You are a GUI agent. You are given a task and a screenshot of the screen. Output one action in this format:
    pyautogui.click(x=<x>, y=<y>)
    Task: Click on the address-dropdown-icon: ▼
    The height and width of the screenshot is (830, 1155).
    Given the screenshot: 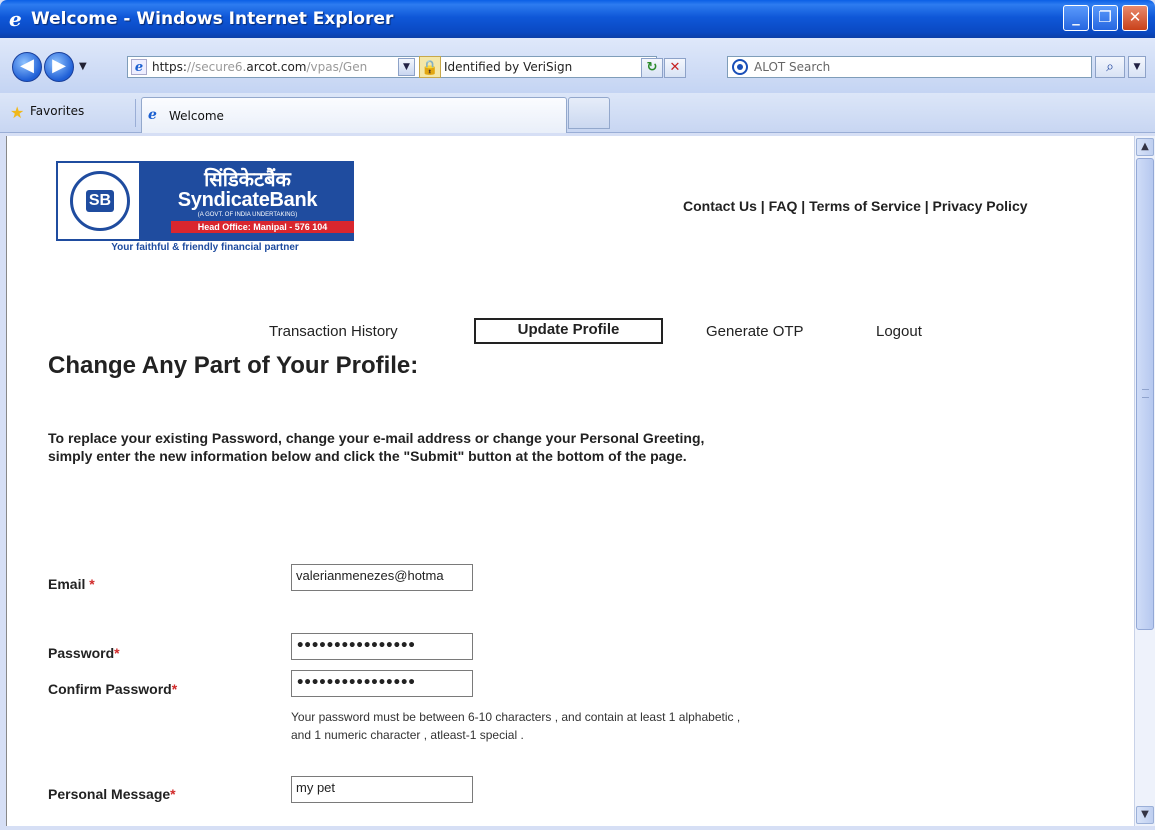 What is the action you would take?
    pyautogui.click(x=406, y=67)
    